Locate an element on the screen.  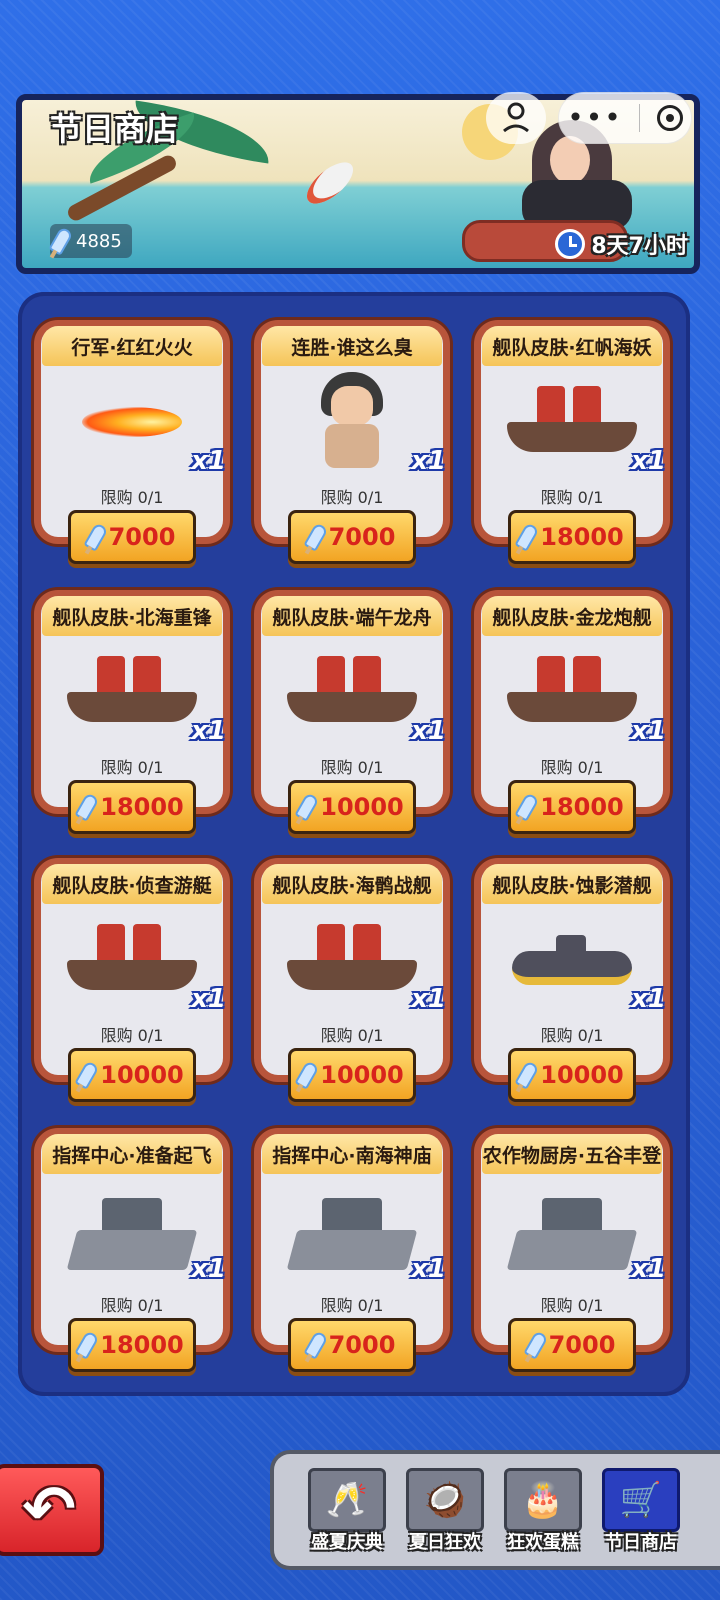
close-miniprogram-icon is located at coordinates (669, 118).